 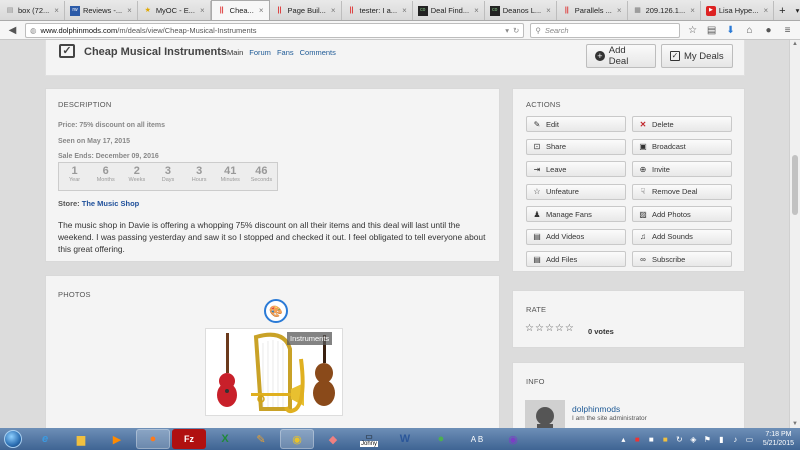 I want to click on unfeature-button: ☆ Unfeature, so click(x=576, y=191).